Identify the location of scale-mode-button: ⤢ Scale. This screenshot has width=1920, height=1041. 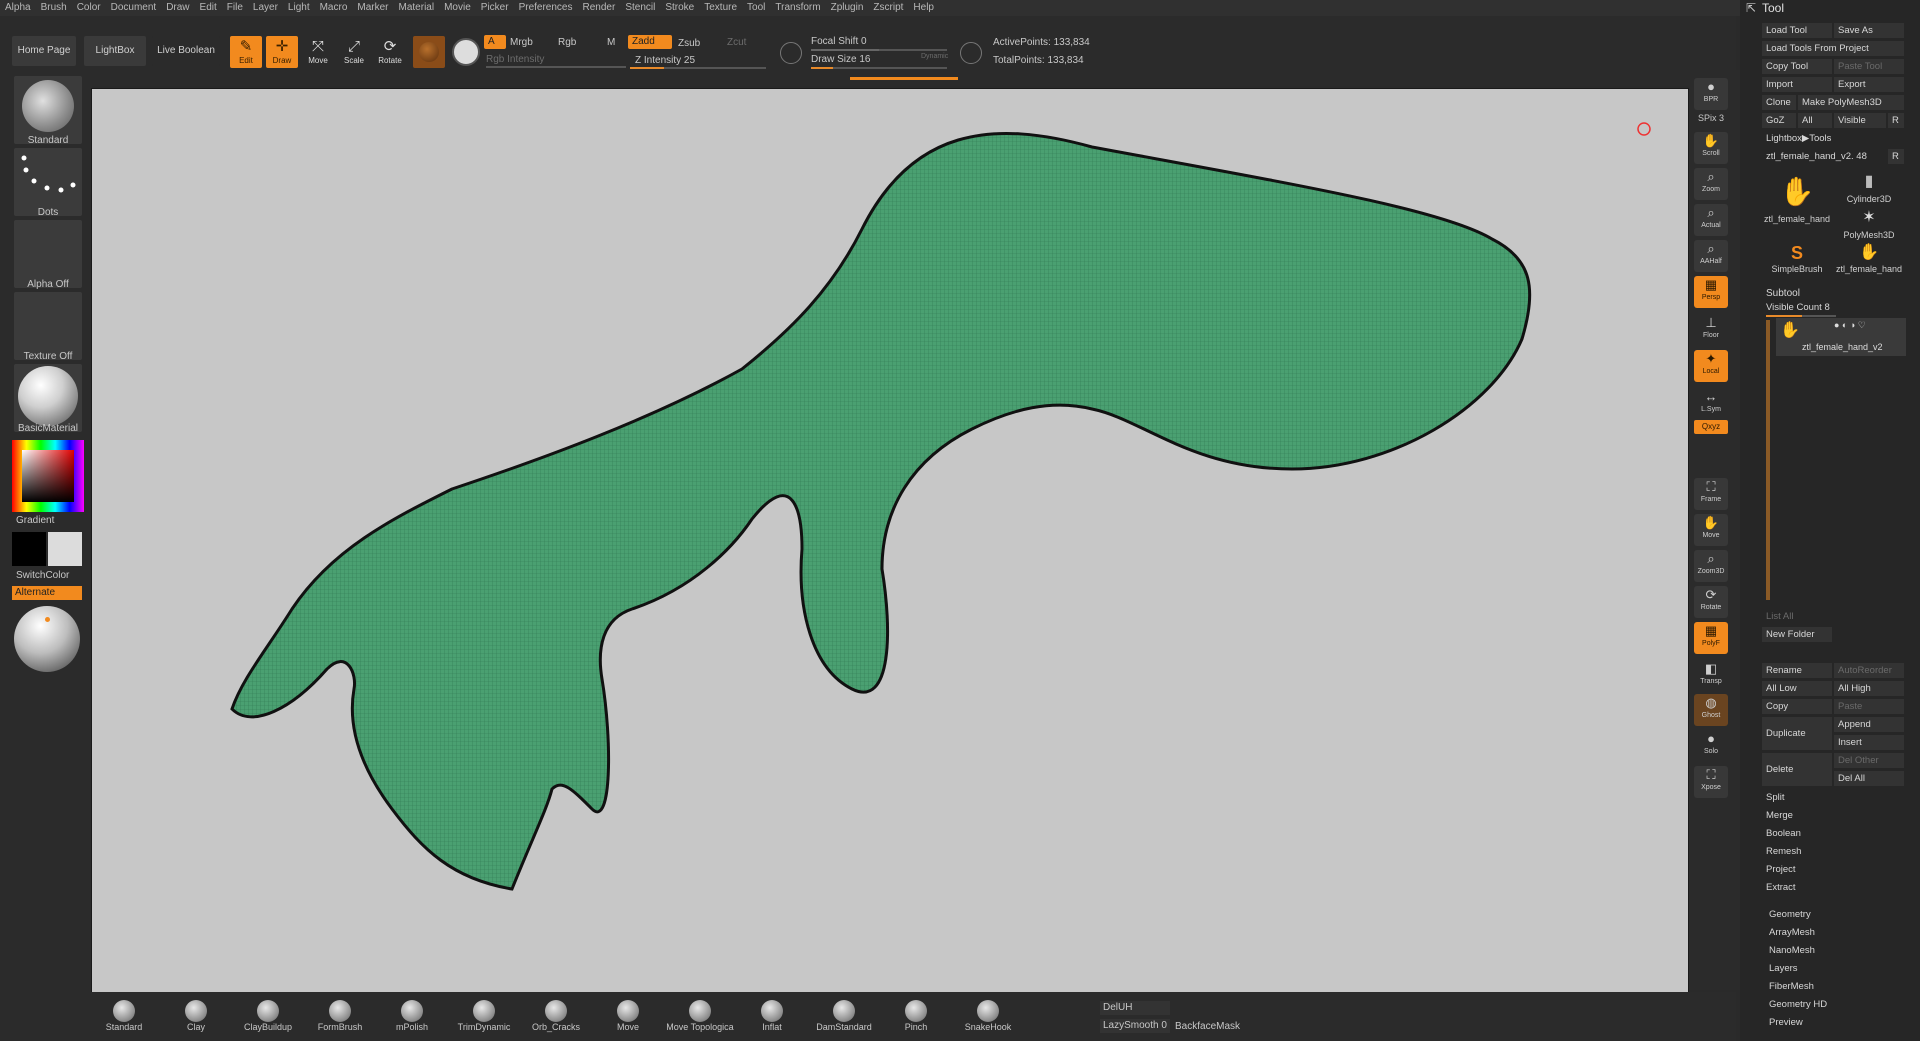
(354, 52).